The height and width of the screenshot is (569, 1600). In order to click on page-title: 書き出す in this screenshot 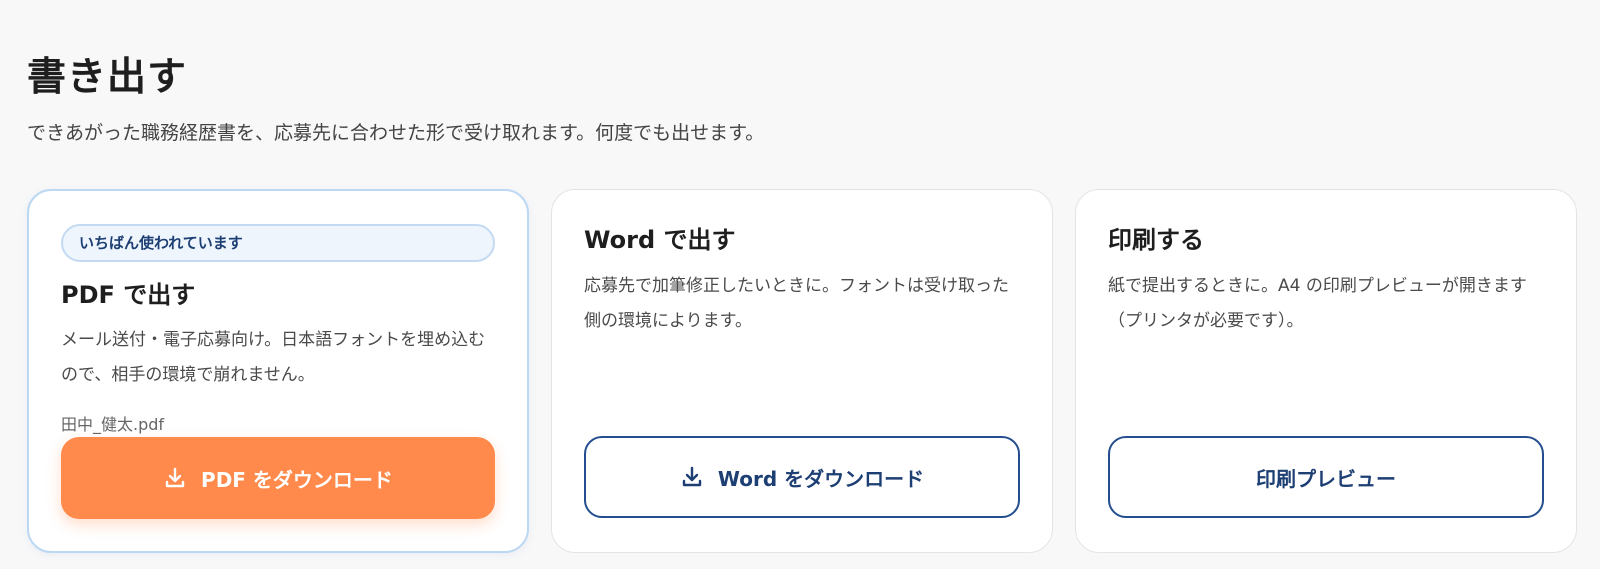, I will do `click(107, 77)`.